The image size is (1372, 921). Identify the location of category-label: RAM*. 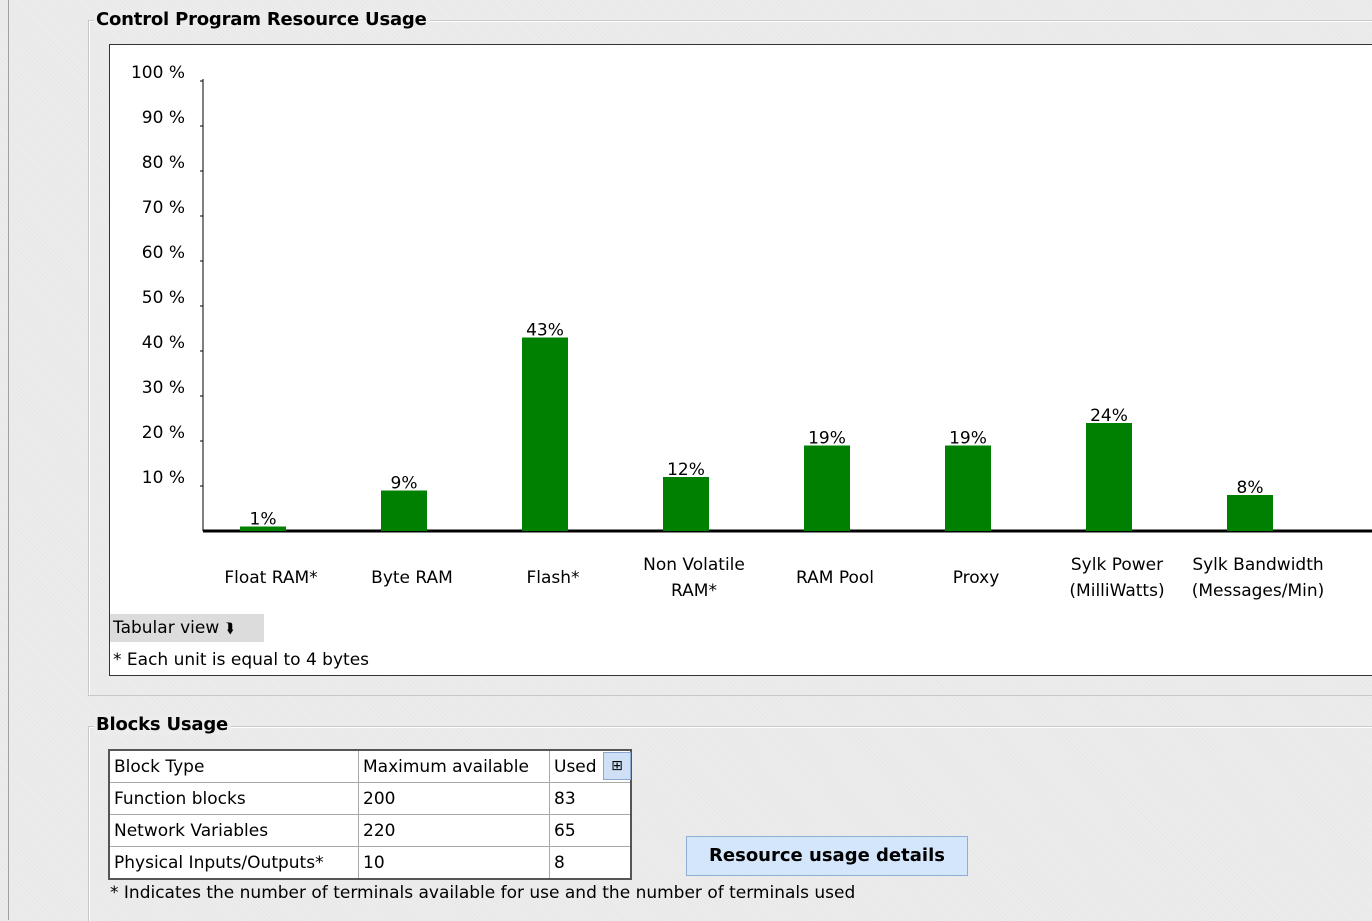
(694, 591).